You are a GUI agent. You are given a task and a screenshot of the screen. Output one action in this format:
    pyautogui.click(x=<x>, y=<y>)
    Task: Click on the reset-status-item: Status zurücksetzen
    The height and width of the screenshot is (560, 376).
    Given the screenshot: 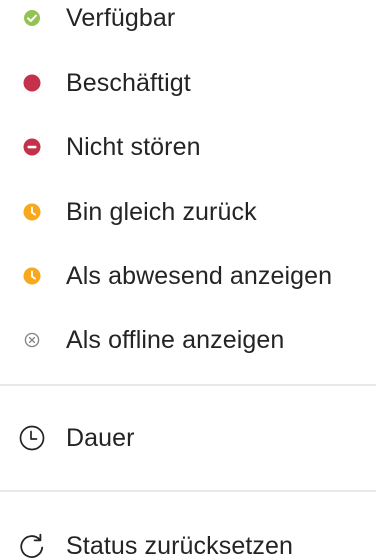 What is the action you would take?
    pyautogui.click(x=188, y=541)
    